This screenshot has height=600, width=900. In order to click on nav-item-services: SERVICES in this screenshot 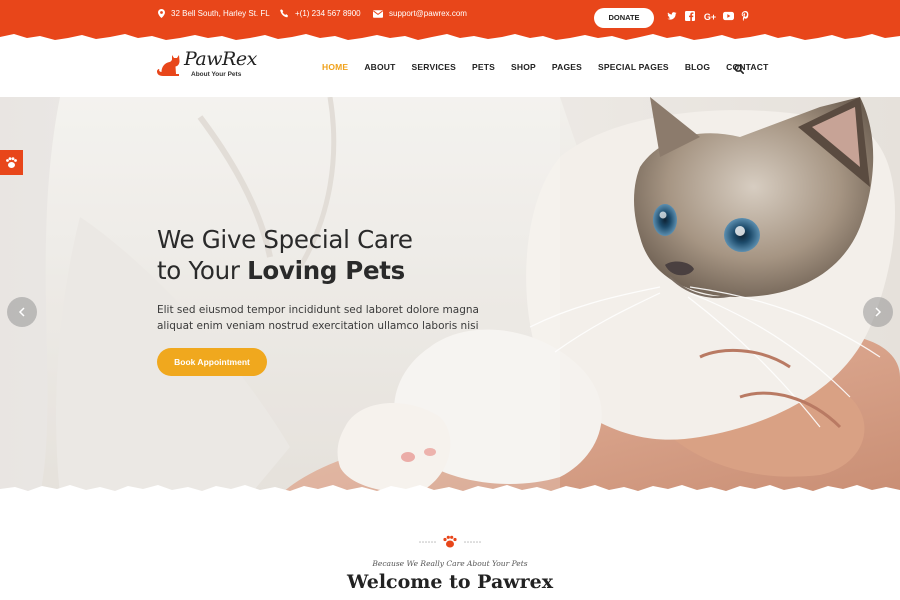, I will do `click(434, 67)`.